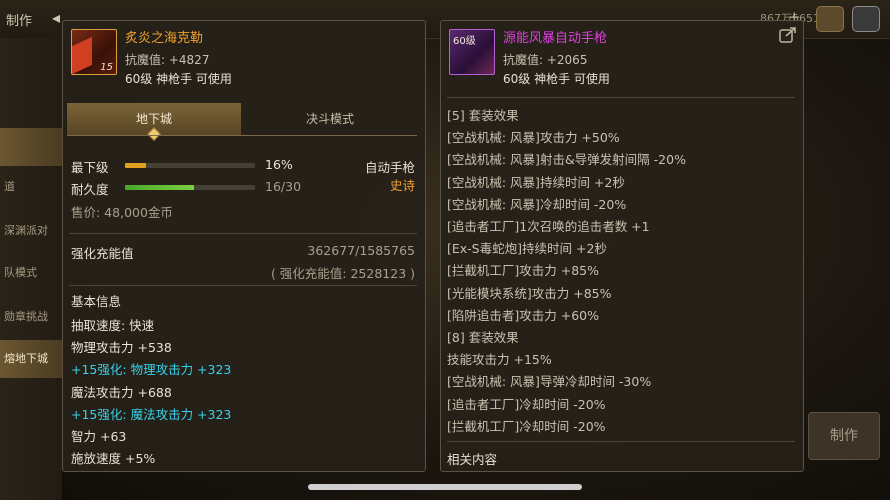 The image size is (890, 500). What do you see at coordinates (151, 414) in the screenshot?
I see `basic-info-line: +15强化: 魔法攻击力 +323` at bounding box center [151, 414].